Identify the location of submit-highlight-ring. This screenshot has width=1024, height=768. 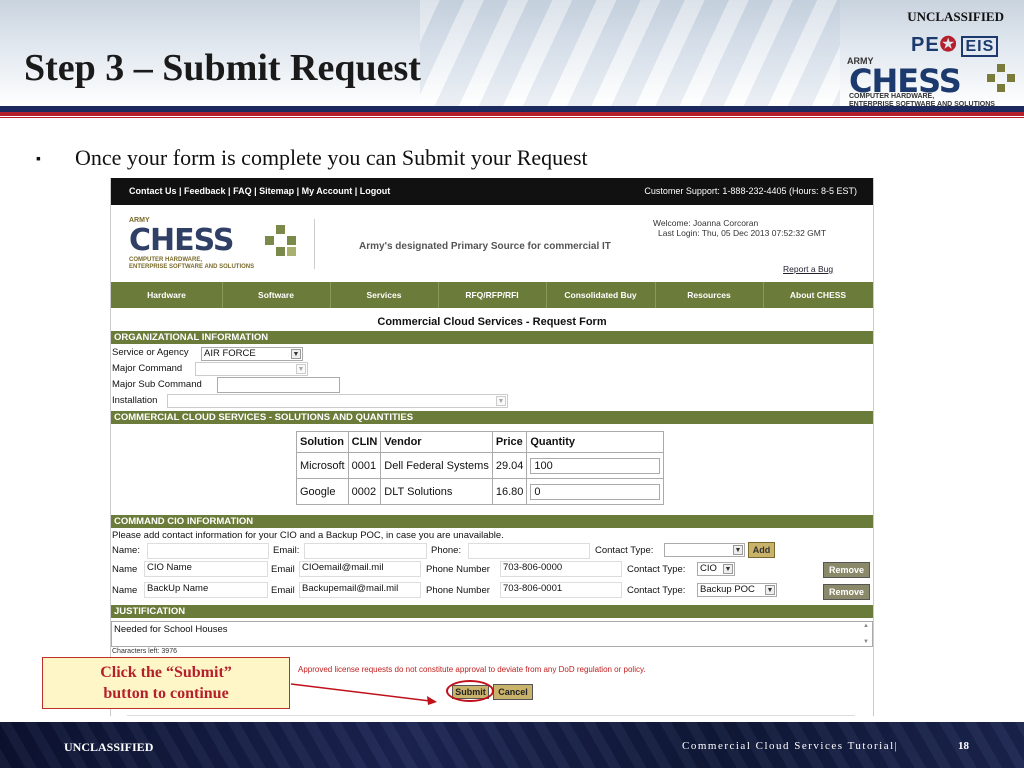
(470, 691).